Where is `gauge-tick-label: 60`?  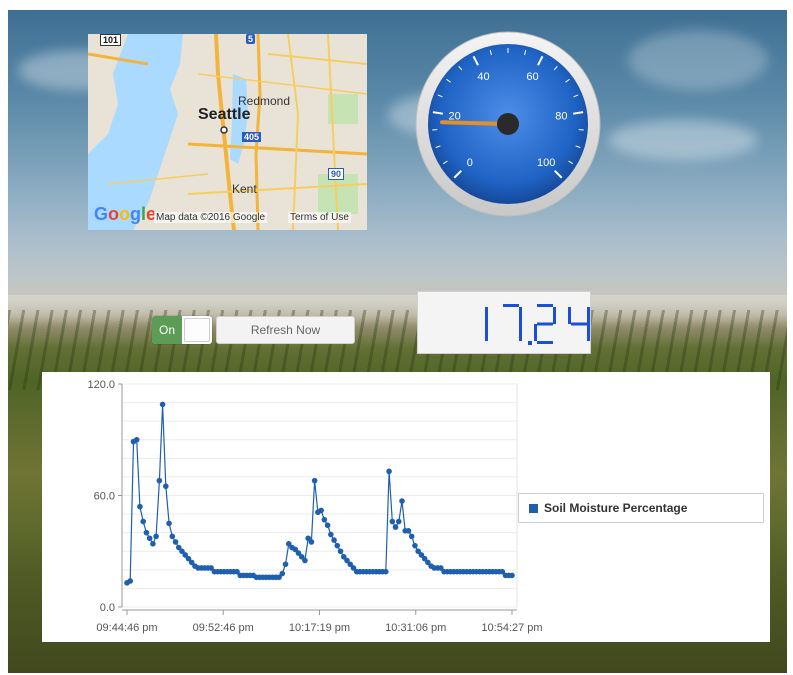 gauge-tick-label: 60 is located at coordinates (532, 77).